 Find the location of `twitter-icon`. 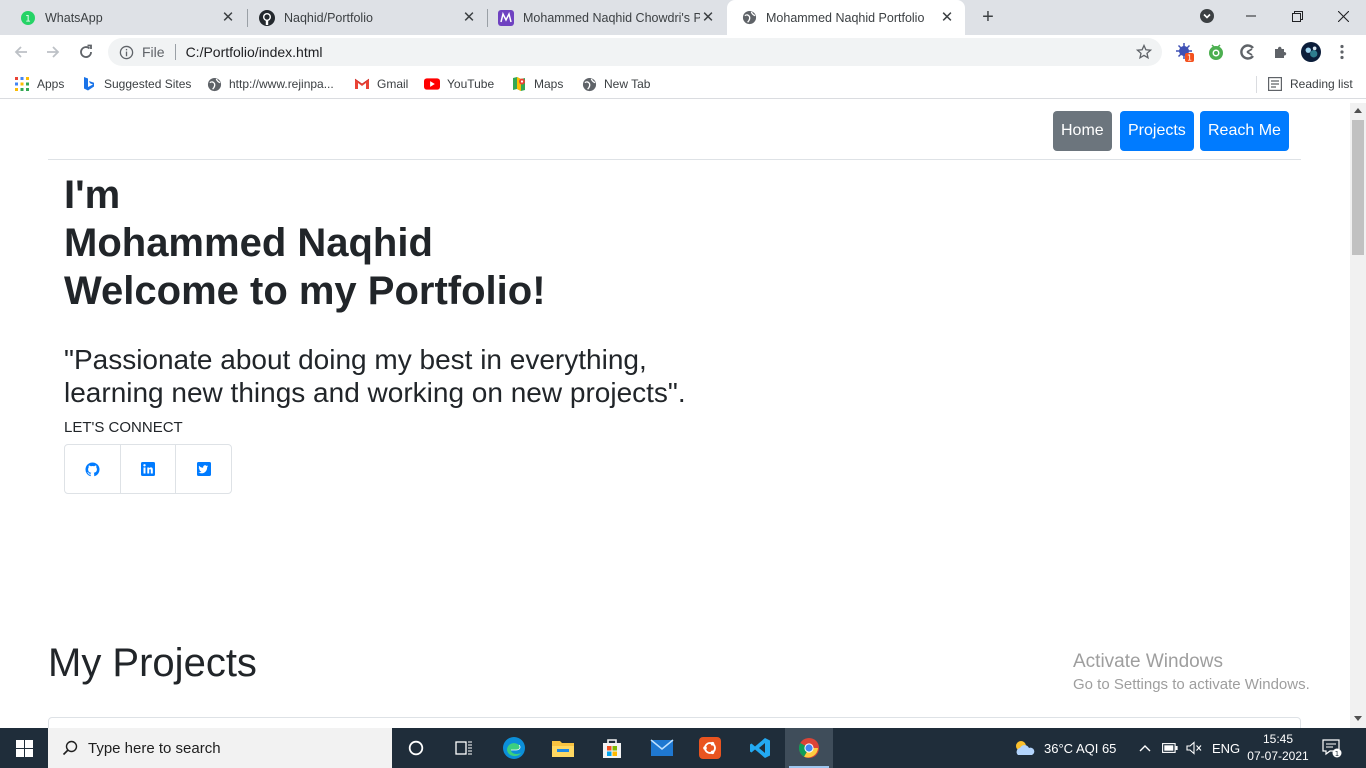

twitter-icon is located at coordinates (203, 469).